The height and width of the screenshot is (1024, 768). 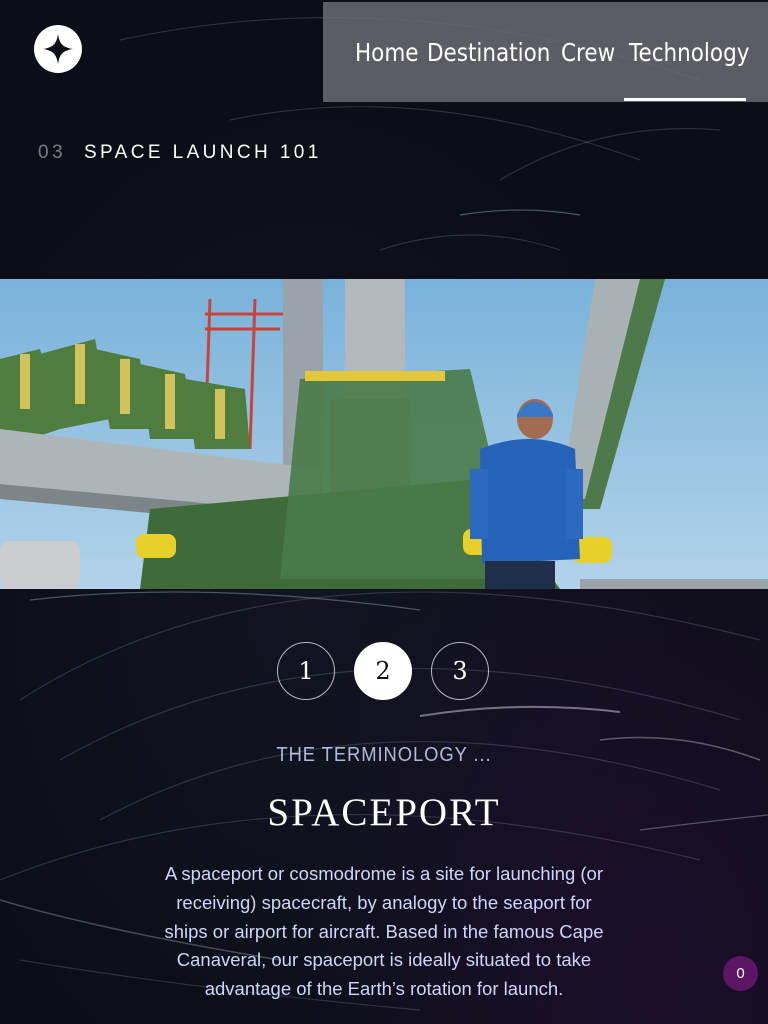 I want to click on pager-button-label: 2, so click(x=383, y=671).